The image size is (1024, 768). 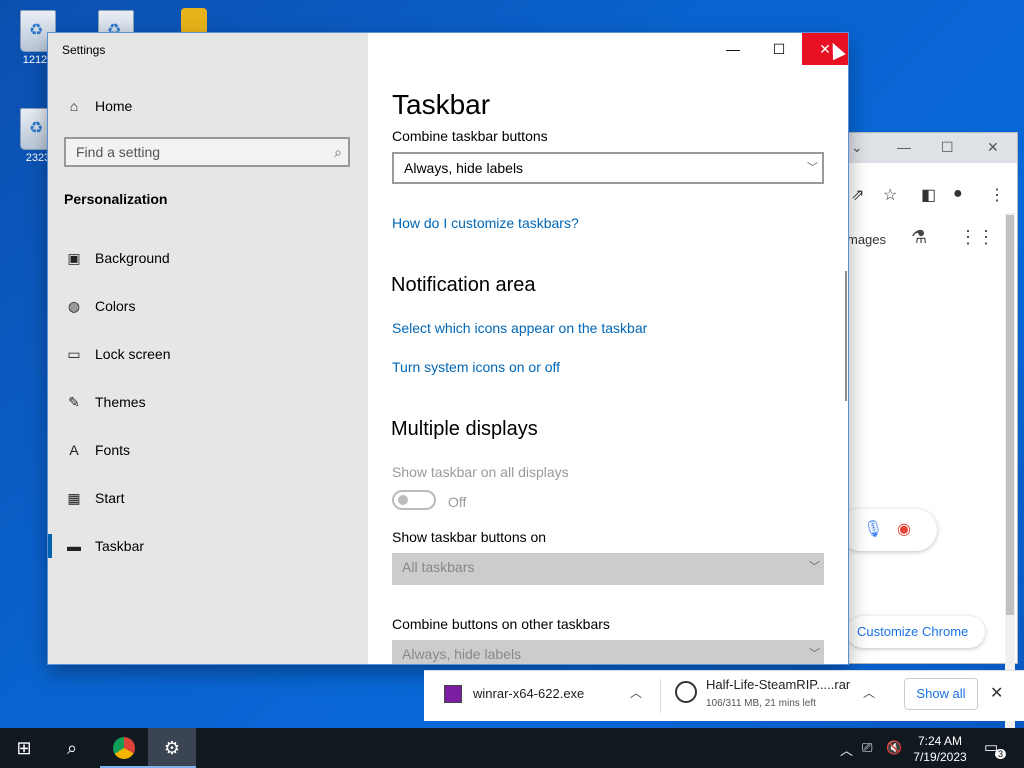 What do you see at coordinates (501, 624) in the screenshot?
I see `combine-other-label: Combine buttons on other taskbars` at bounding box center [501, 624].